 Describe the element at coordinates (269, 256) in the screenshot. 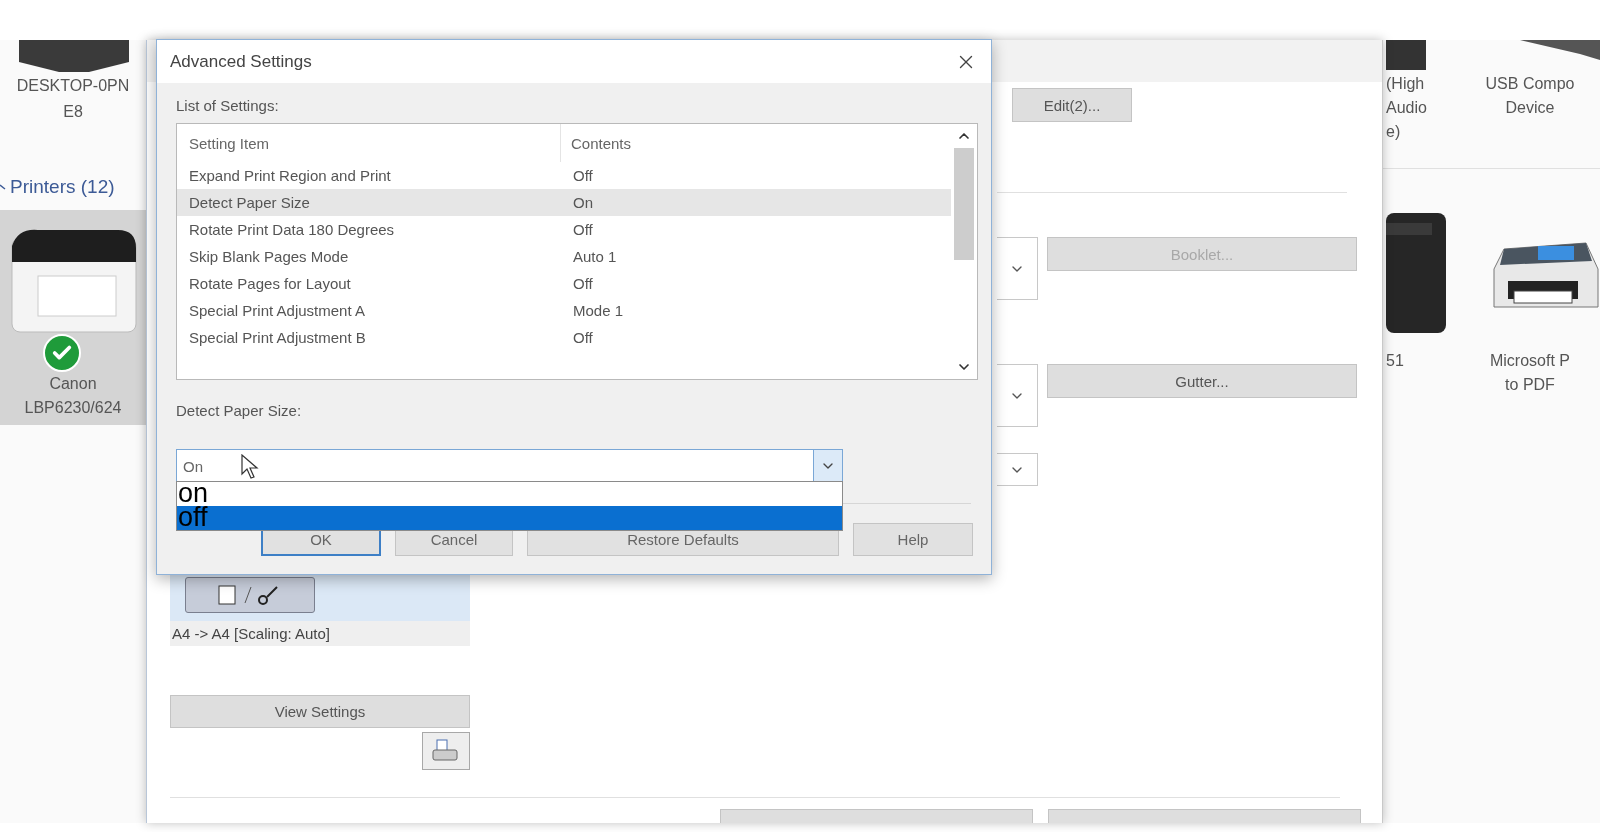

I see `setting-item: Skip Blank Pages Mode` at that location.